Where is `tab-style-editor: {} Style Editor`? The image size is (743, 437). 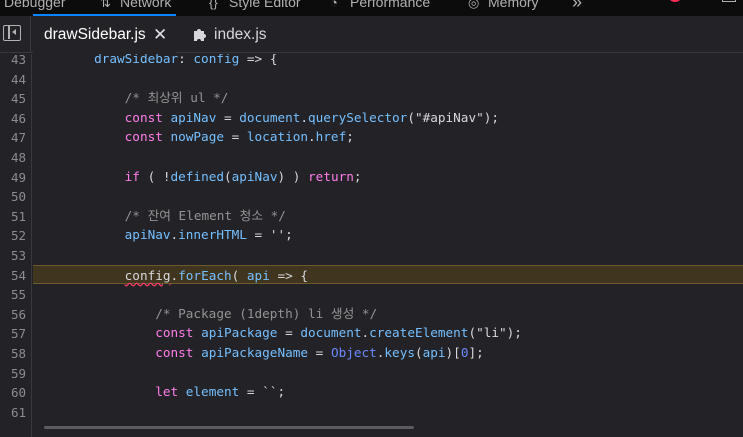
tab-style-editor: {} Style Editor is located at coordinates (255, 7).